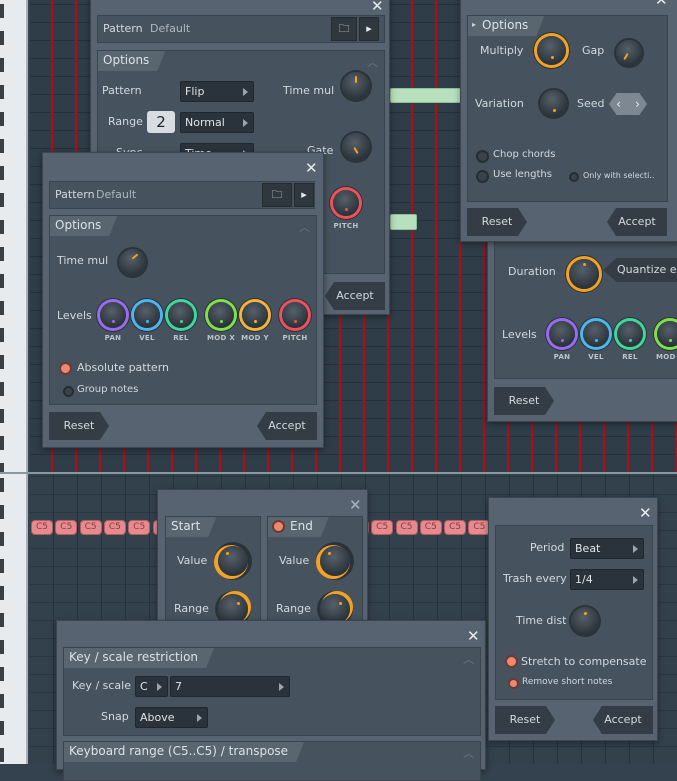 The width and height of the screenshot is (677, 781). Describe the element at coordinates (356, 147) in the screenshot. I see `gate-knob` at that location.